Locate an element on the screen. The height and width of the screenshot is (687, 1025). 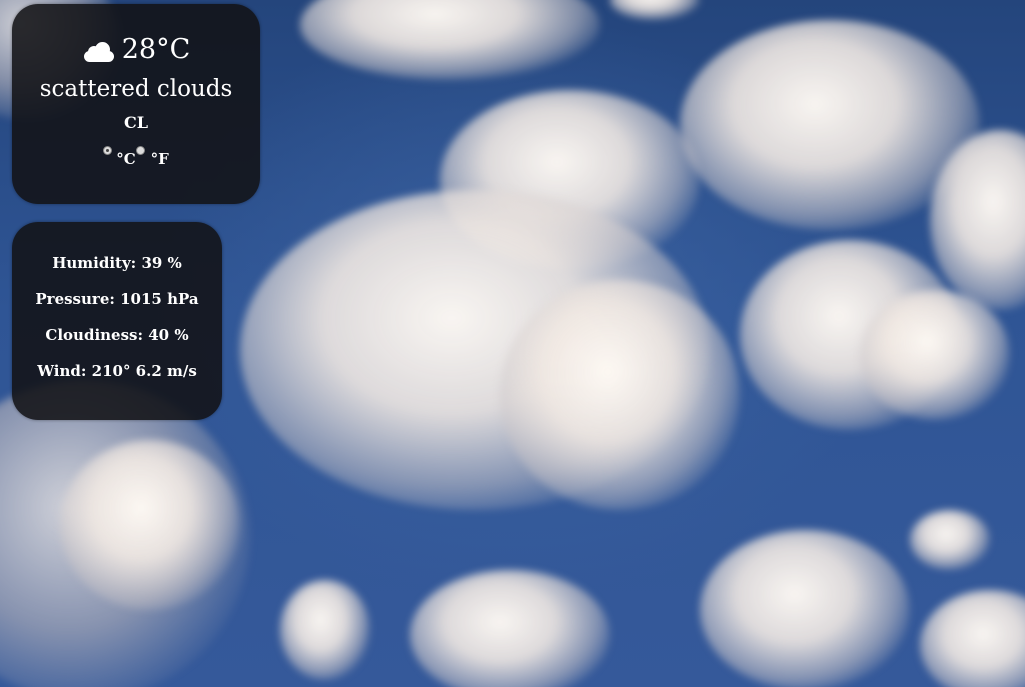
celsius-label: °C is located at coordinates (125, 159).